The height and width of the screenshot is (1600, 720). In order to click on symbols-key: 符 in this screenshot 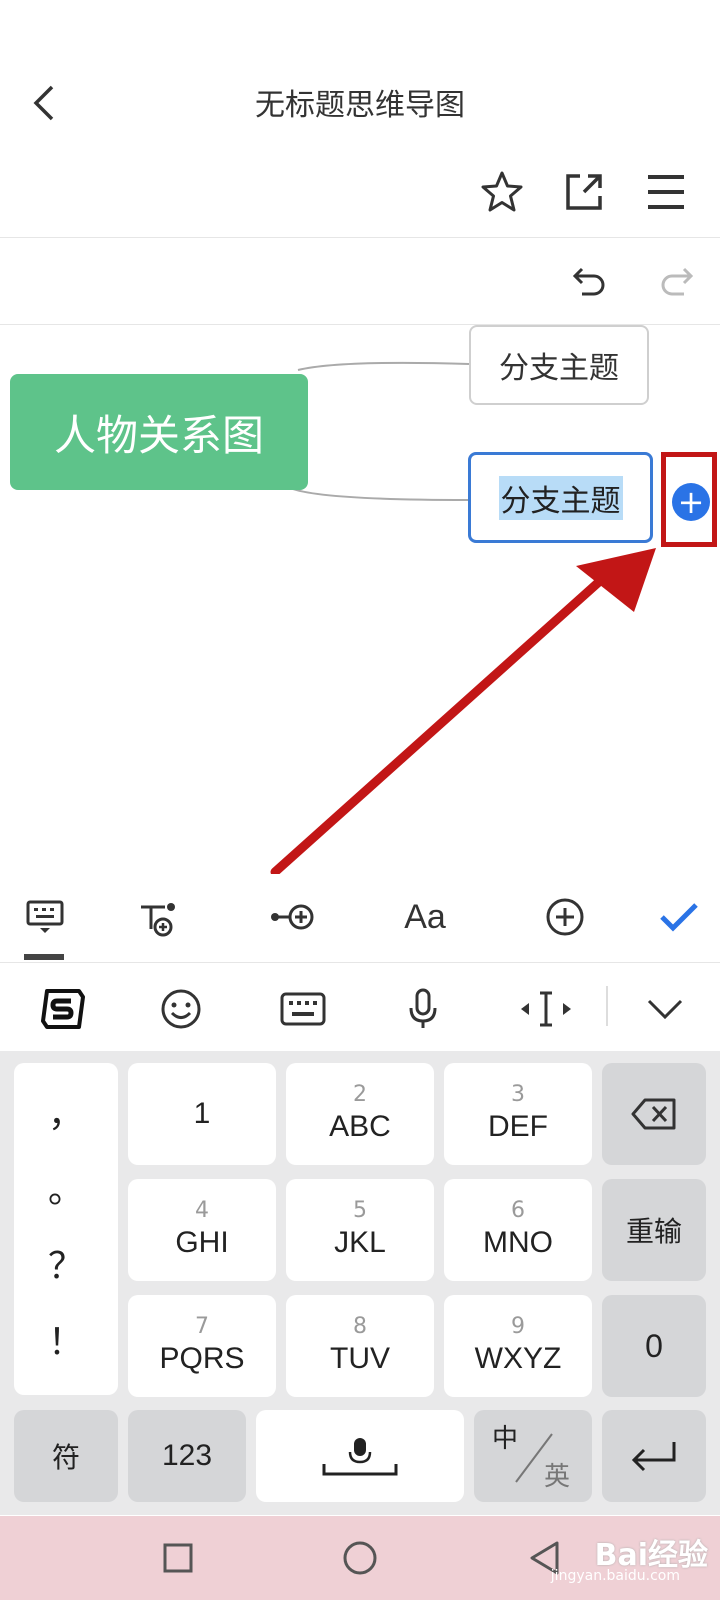, I will do `click(66, 1456)`.